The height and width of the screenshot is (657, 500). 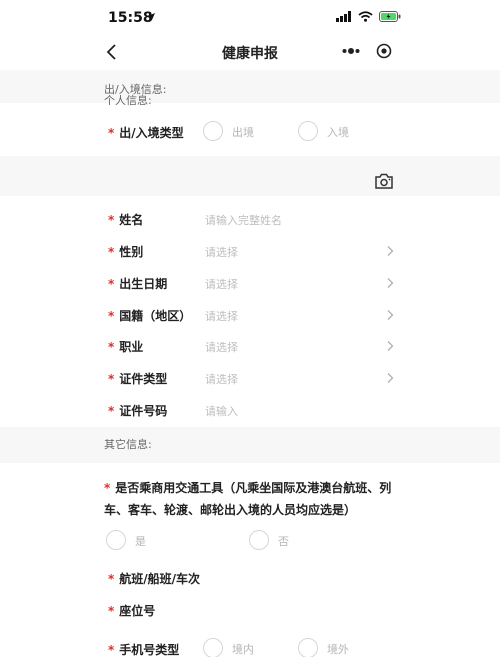 I want to click on birth-date-select: 请选择, so click(x=221, y=284).